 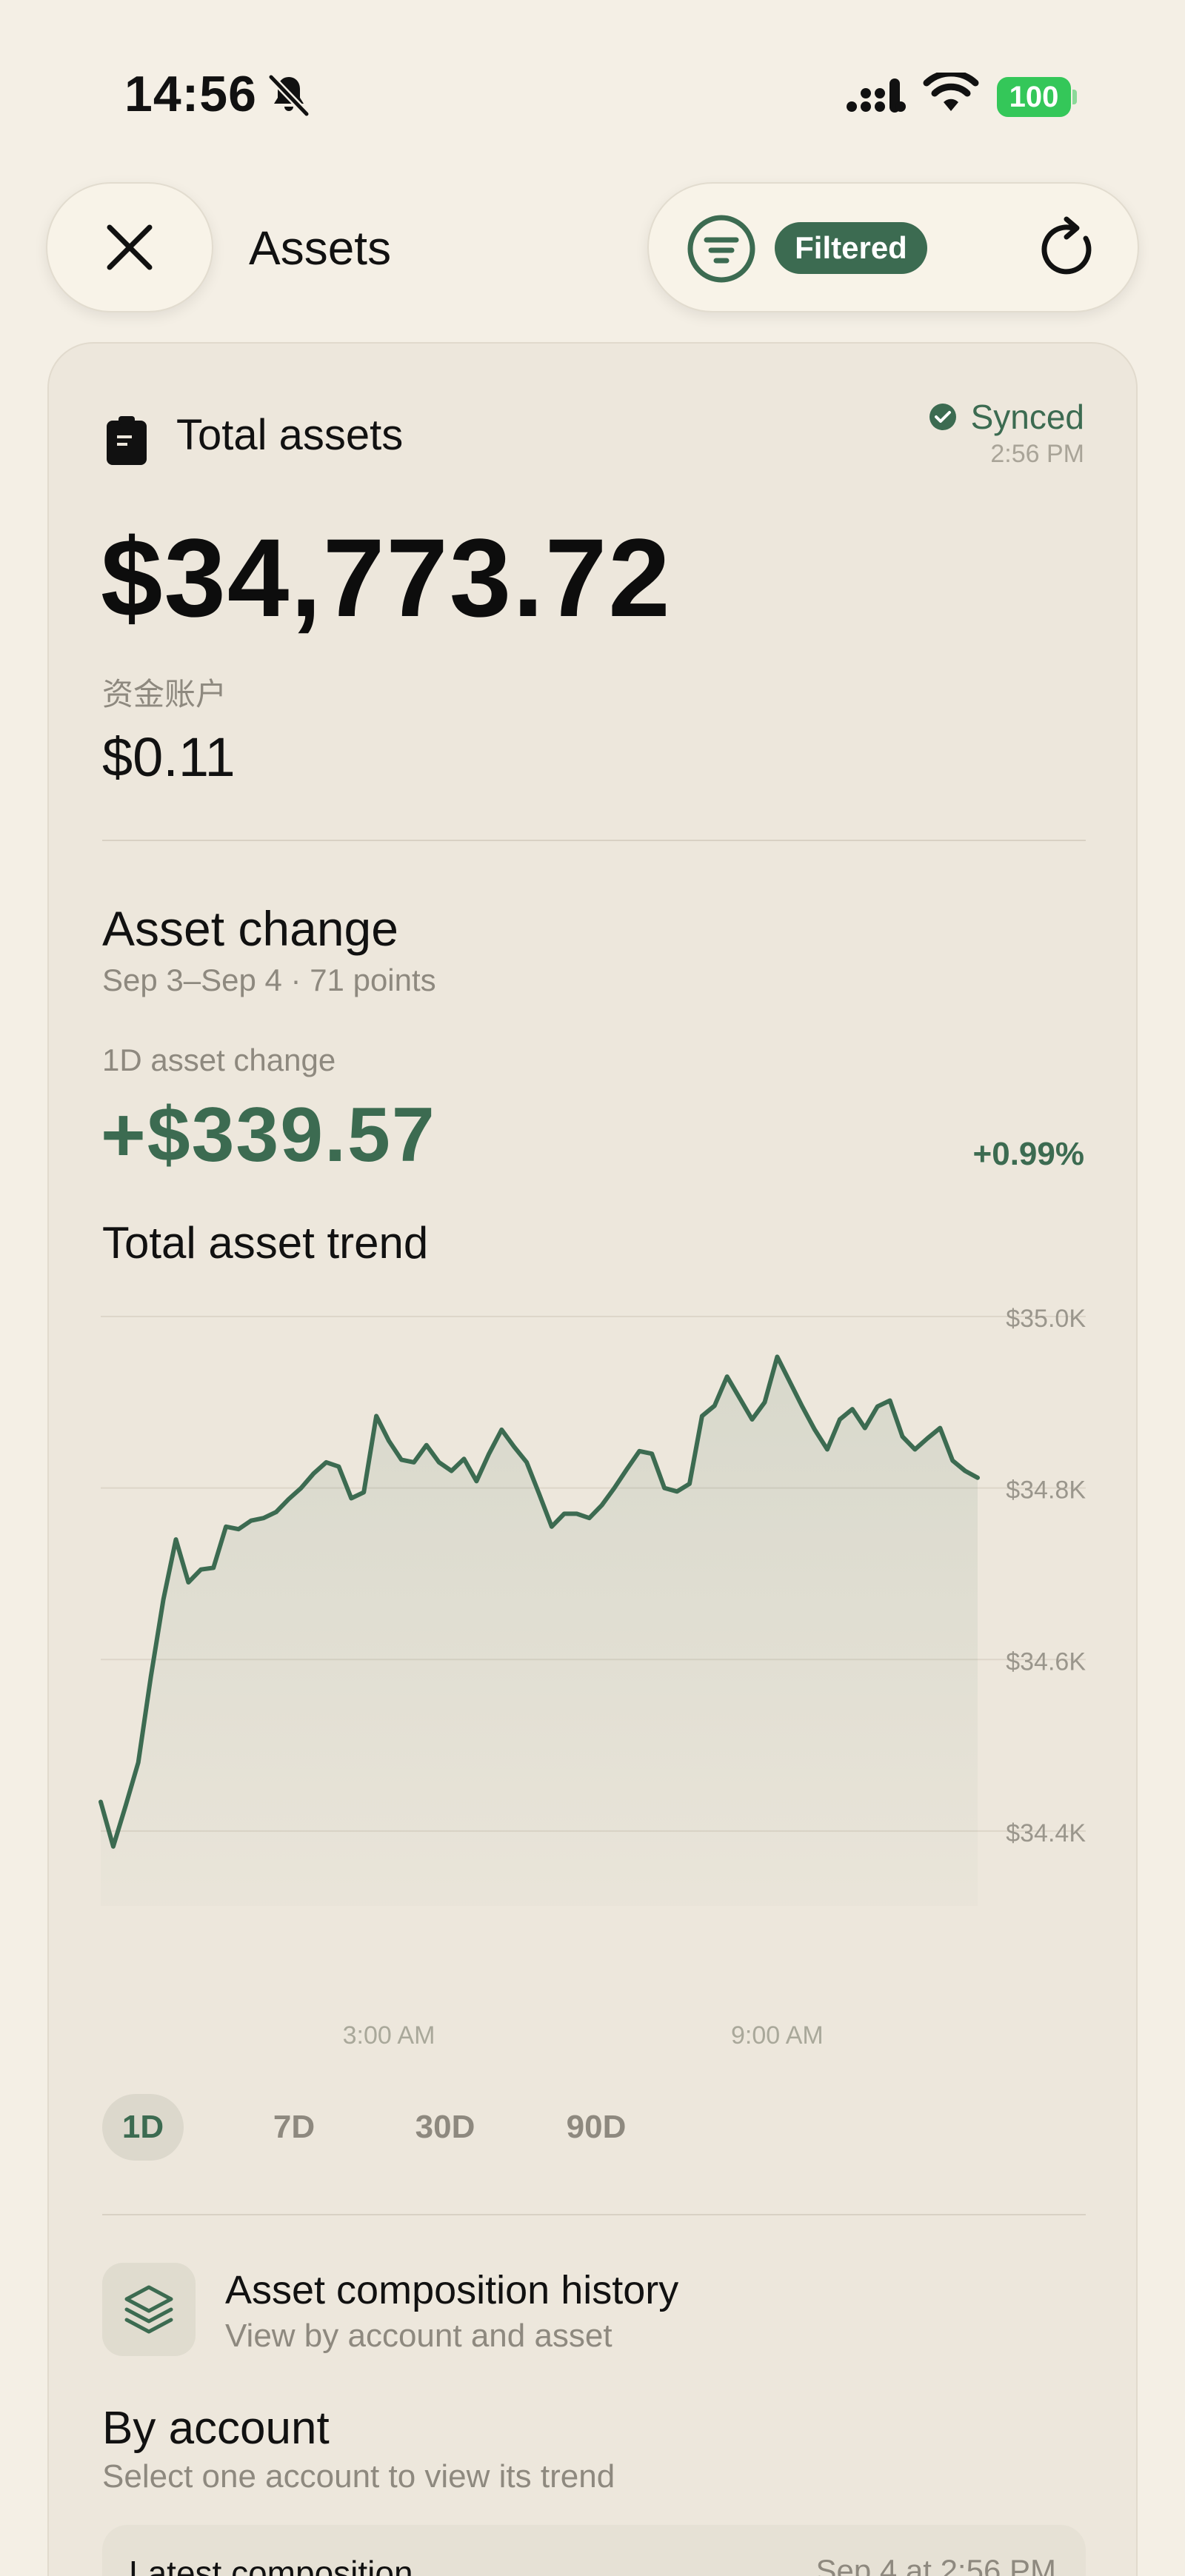 I want to click on toolbar-pill: Filtered, so click(x=893, y=247).